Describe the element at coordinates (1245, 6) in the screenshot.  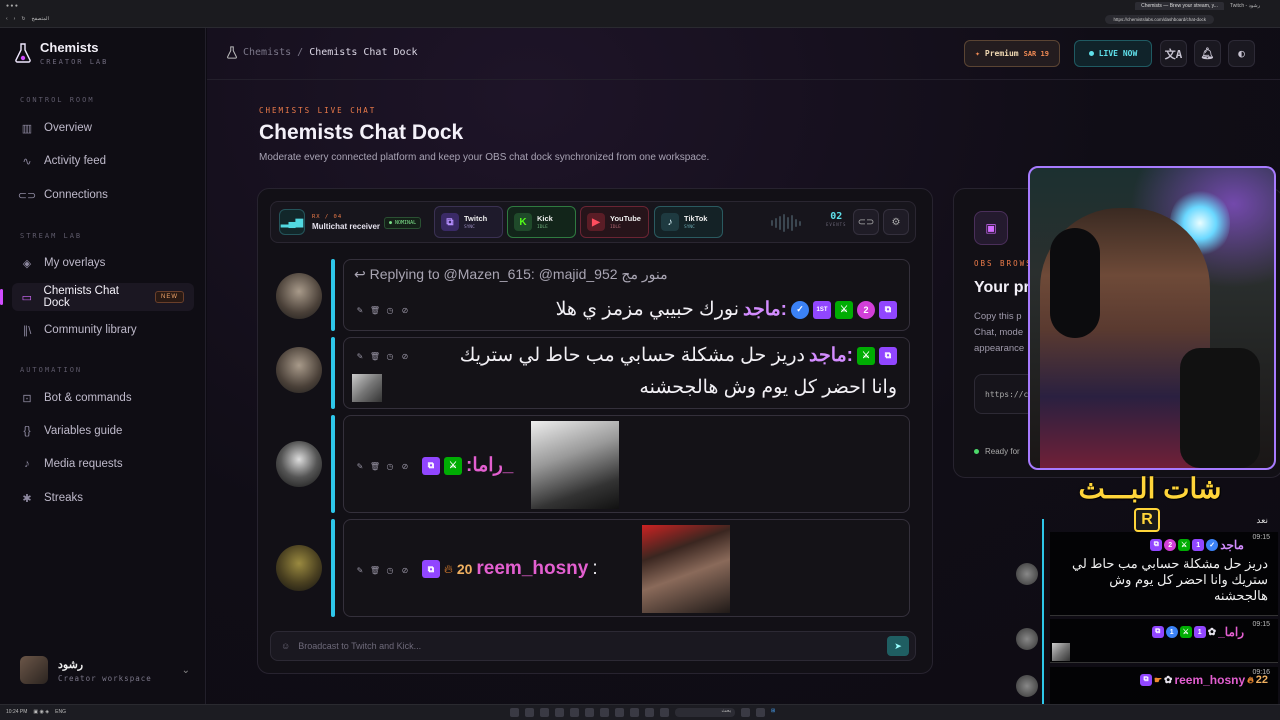
I see `browser-tab-other: Twitch - رشود` at that location.